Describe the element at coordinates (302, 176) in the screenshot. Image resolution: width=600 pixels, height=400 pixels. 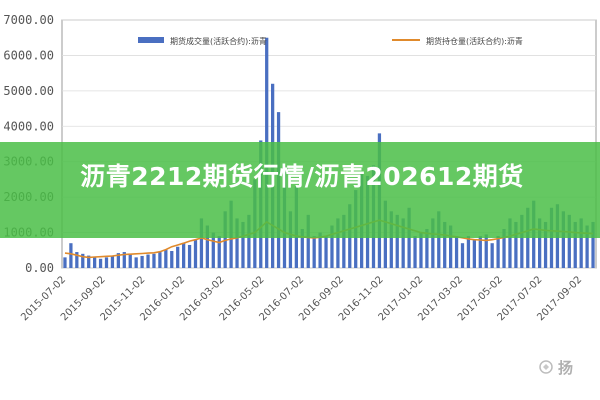
I see `page-title: 沥青2212期货行情/沥青202612期货` at that location.